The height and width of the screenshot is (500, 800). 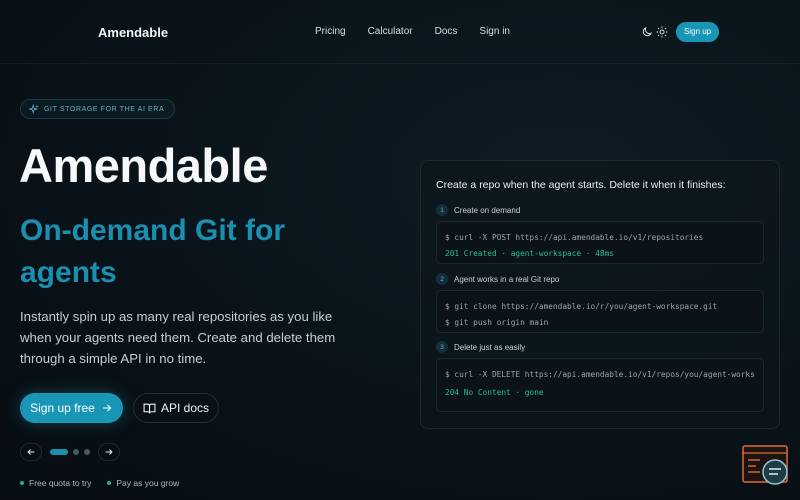 I want to click on nav-link-docs: Docs, so click(x=446, y=31).